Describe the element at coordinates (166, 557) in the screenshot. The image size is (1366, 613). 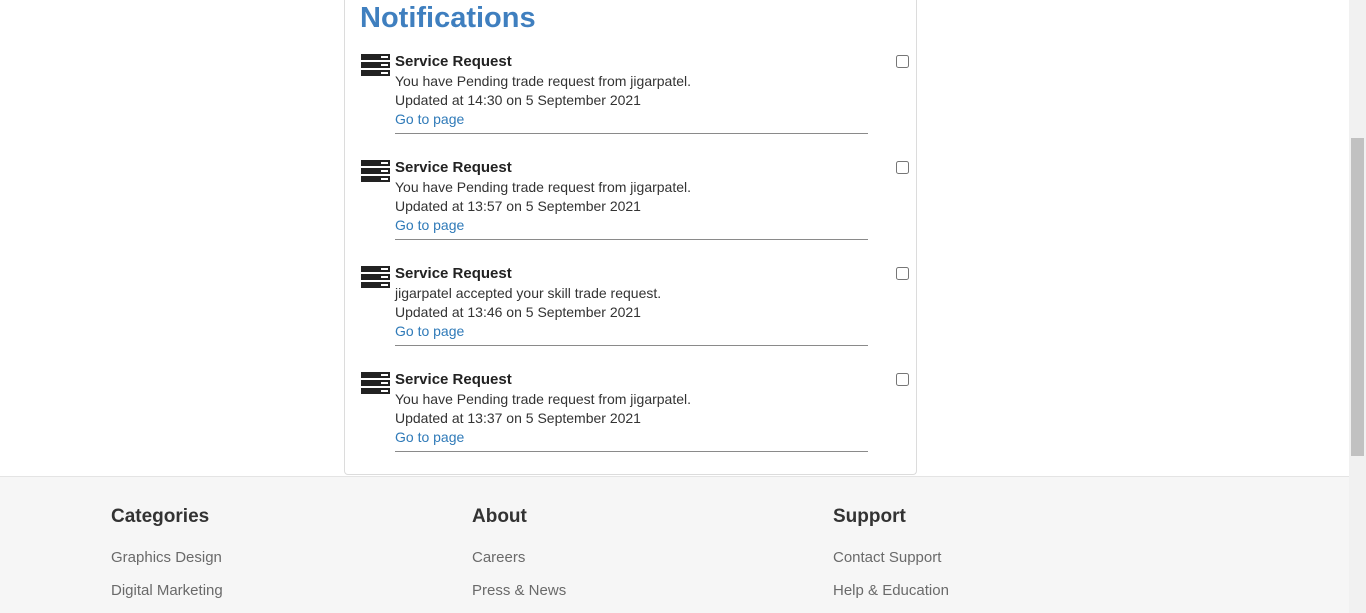
I see `footer-link: Graphics Design` at that location.